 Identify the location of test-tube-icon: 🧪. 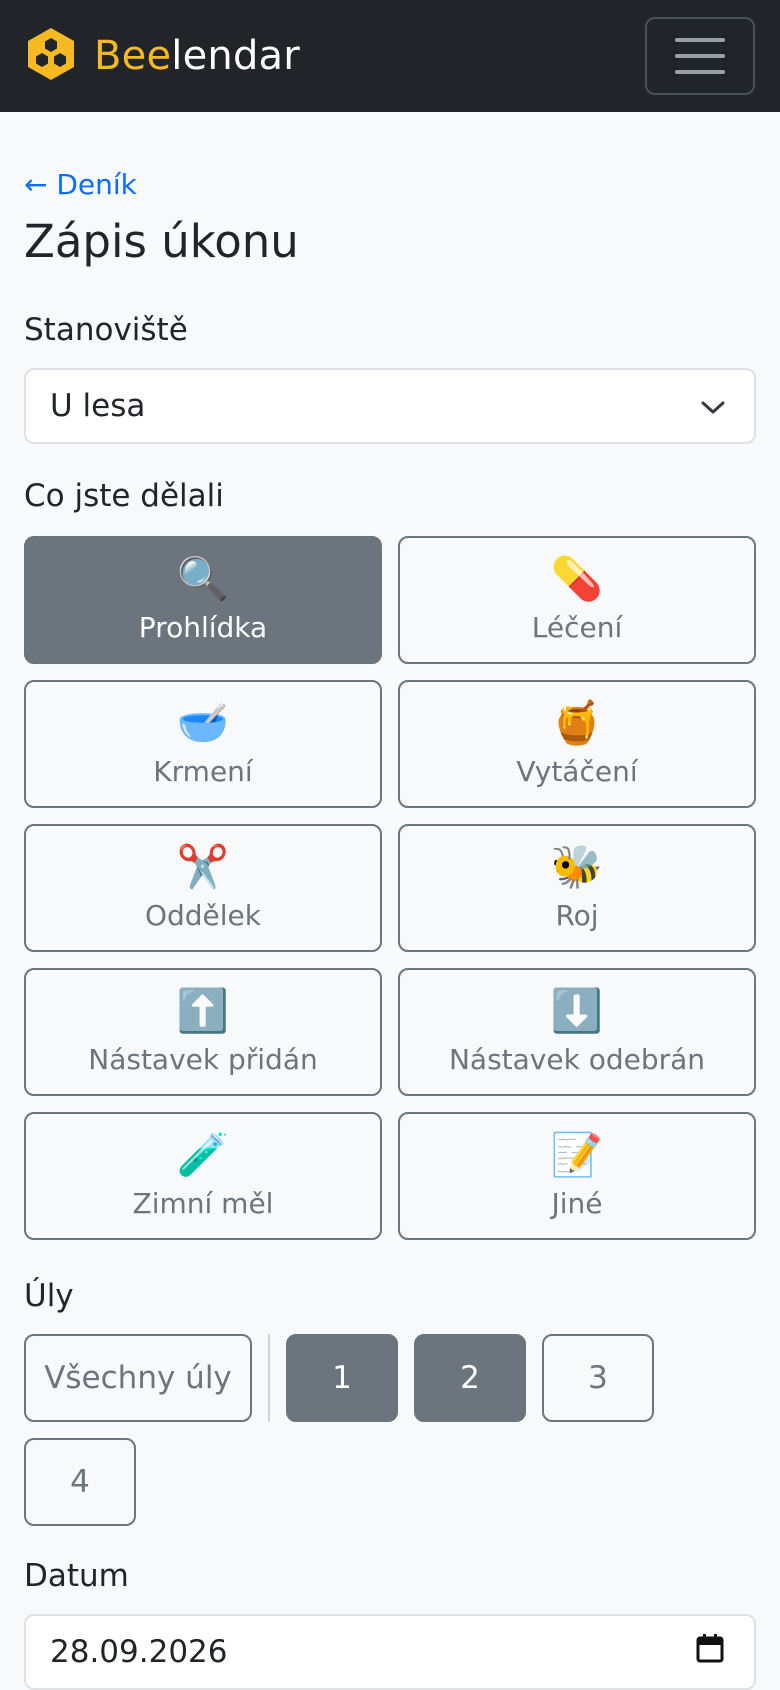
(203, 1154).